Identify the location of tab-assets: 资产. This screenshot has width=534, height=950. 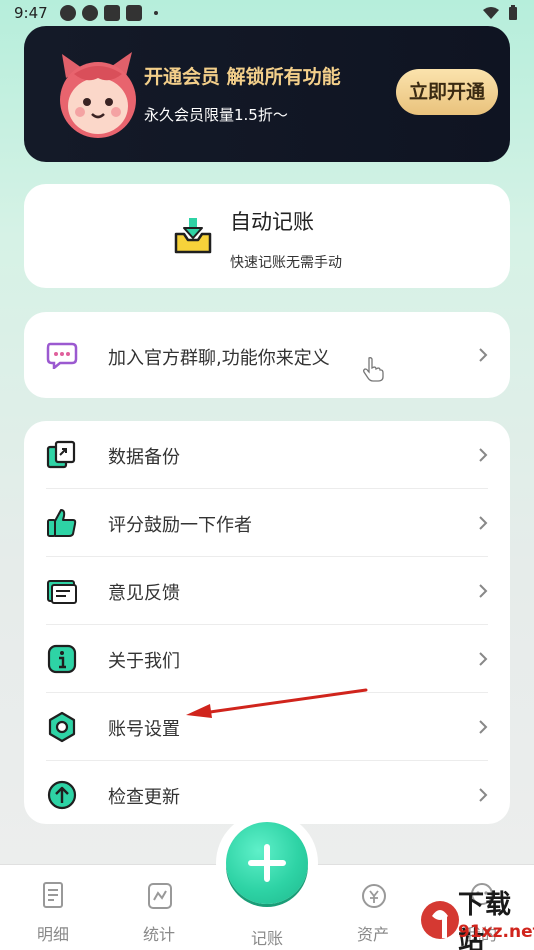
(373, 907).